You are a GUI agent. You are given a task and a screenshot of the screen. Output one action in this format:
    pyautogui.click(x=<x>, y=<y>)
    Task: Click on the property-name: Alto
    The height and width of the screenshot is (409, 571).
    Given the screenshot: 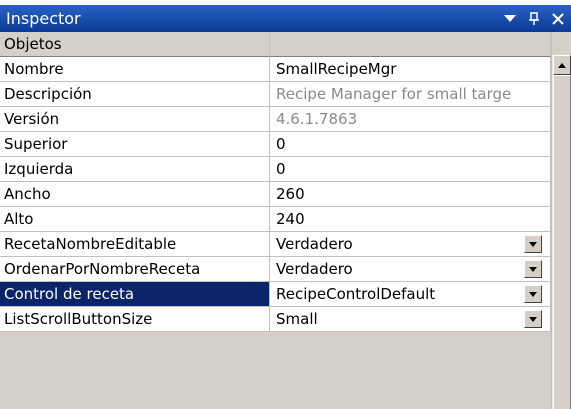 What is the action you would take?
    pyautogui.click(x=135, y=219)
    